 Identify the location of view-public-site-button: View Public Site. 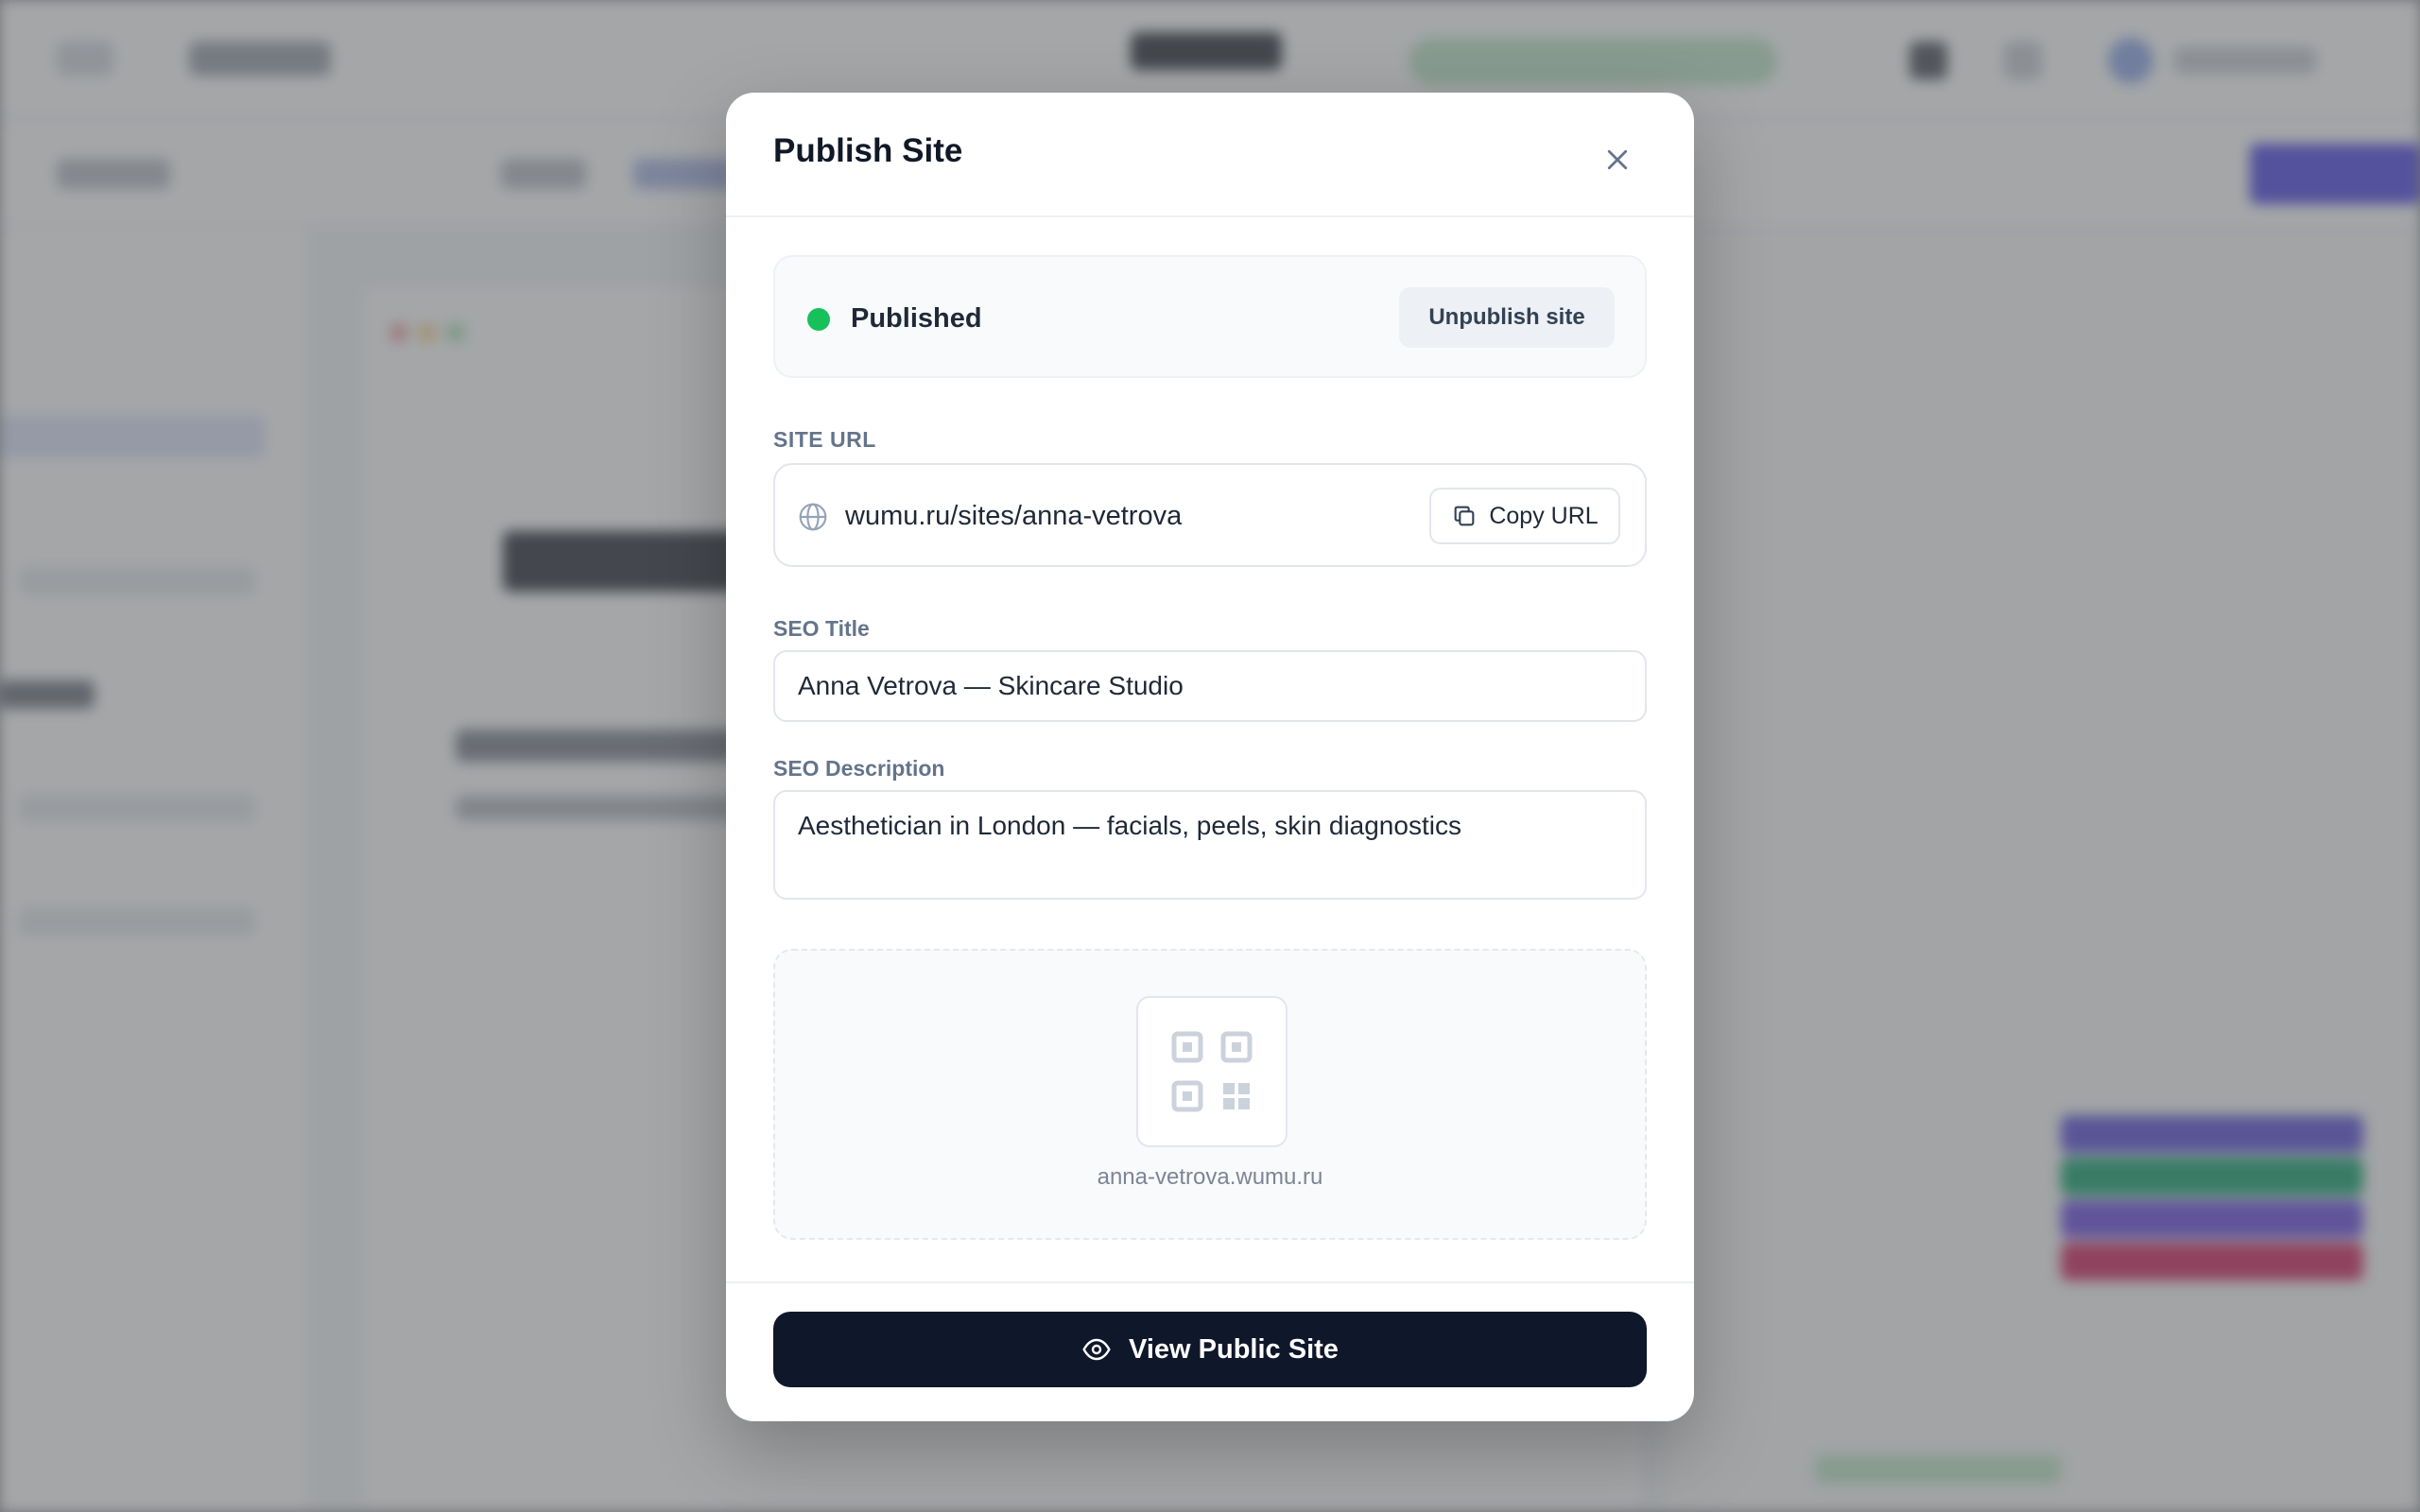
(1210, 1349).